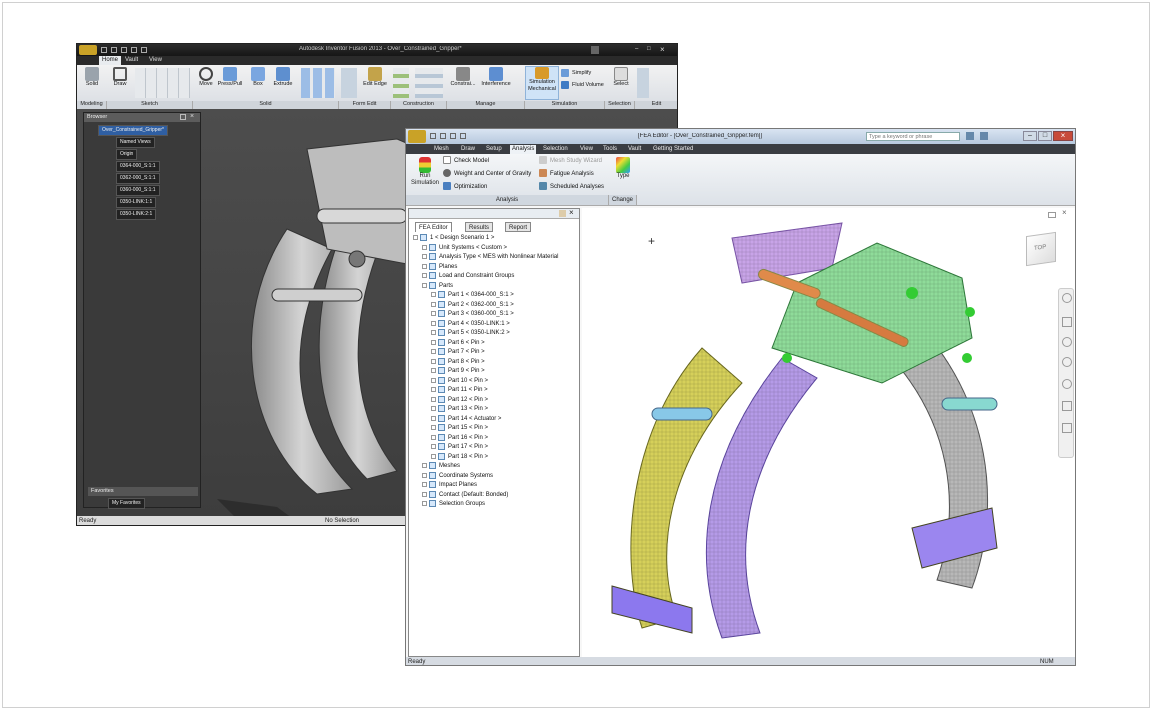 The image size is (1152, 710). What do you see at coordinates (453, 504) in the screenshot?
I see `tree-item: Selection Groups` at bounding box center [453, 504].